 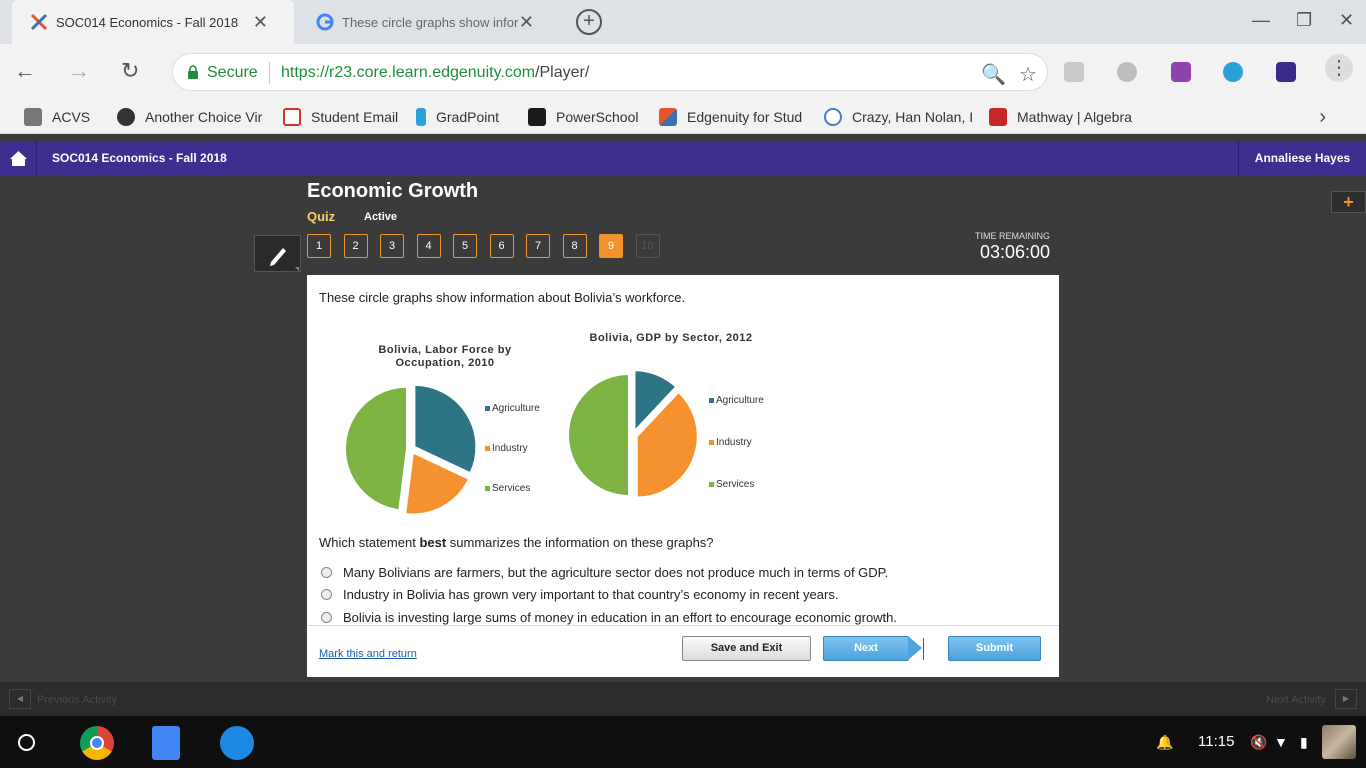 What do you see at coordinates (130, 71) in the screenshot?
I see `reload-icon: ↻` at bounding box center [130, 71].